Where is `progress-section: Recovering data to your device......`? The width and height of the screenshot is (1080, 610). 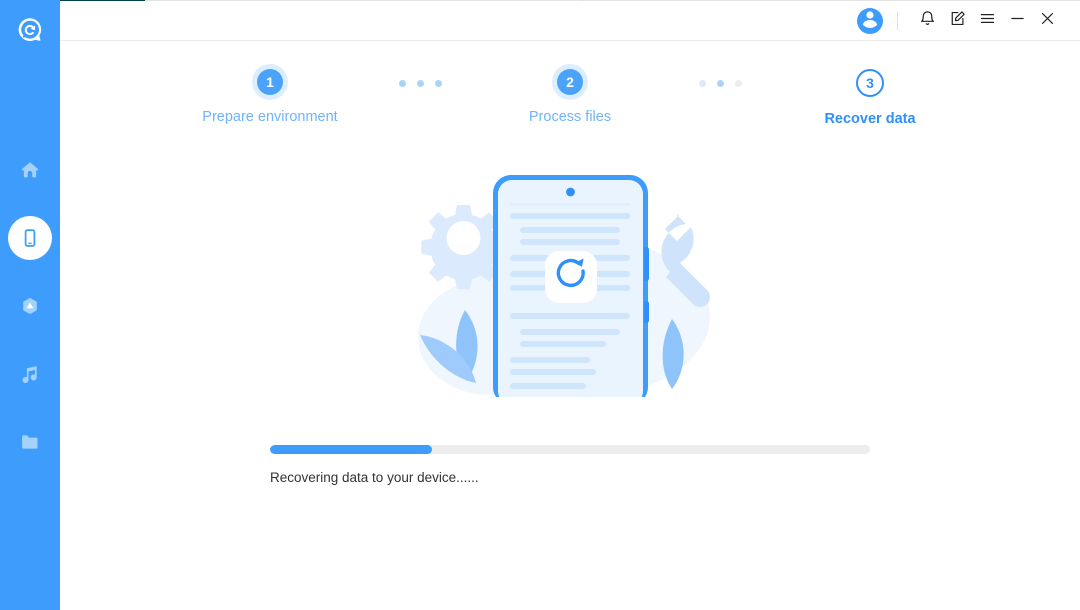
progress-section: Recovering data to your device...... is located at coordinates (570, 465).